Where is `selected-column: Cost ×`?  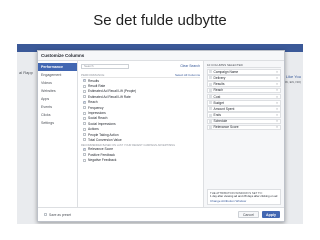
selected-column: Cost × is located at coordinates (244, 96).